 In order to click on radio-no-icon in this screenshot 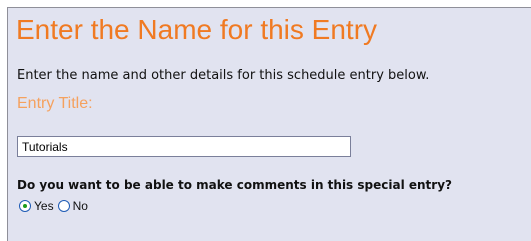, I will do `click(63, 206)`.